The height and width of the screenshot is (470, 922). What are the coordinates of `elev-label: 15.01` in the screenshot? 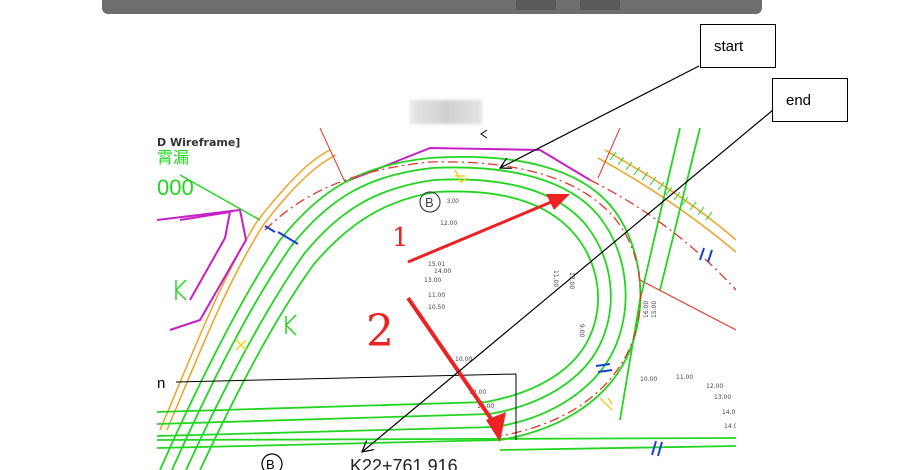 It's located at (436, 264).